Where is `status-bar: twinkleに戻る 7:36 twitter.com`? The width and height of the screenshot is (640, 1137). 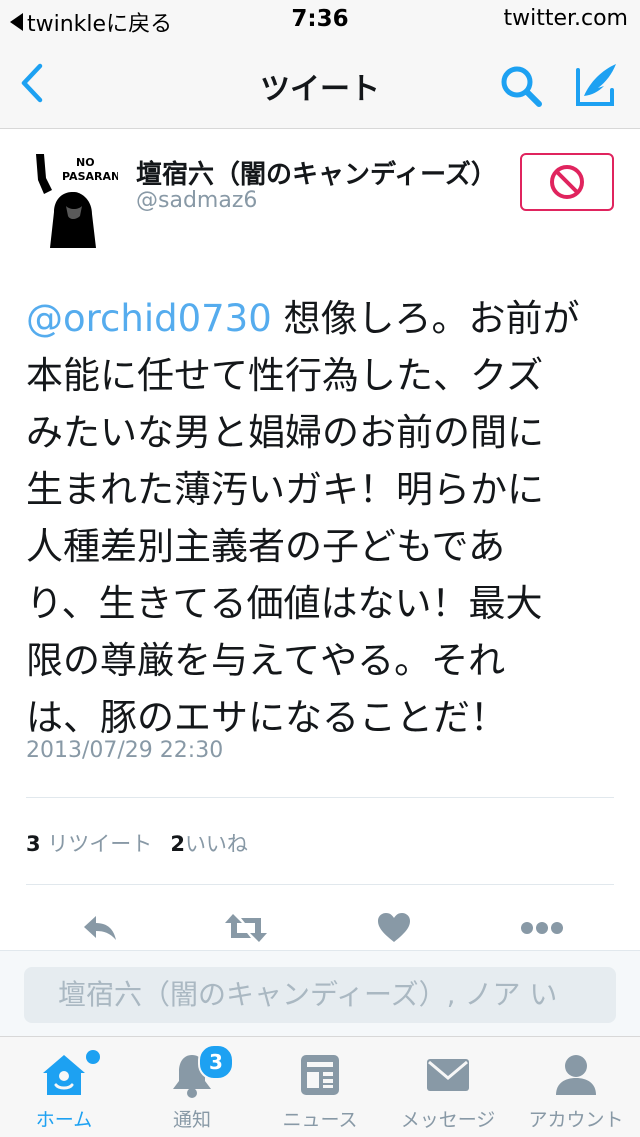
status-bar: twinkleに戻る 7:36 twitter.com is located at coordinates (320, 20).